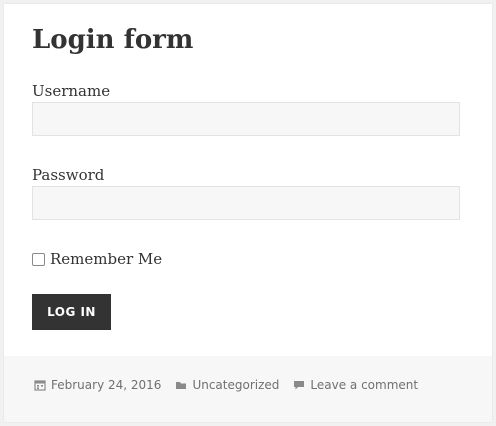 The image size is (496, 426). What do you see at coordinates (71, 91) in the screenshot?
I see `username-label: Username` at bounding box center [71, 91].